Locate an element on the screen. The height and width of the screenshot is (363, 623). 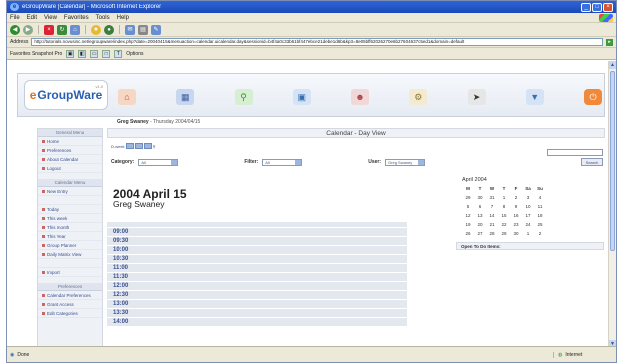
month-view-icon is located at coordinates (147, 146).